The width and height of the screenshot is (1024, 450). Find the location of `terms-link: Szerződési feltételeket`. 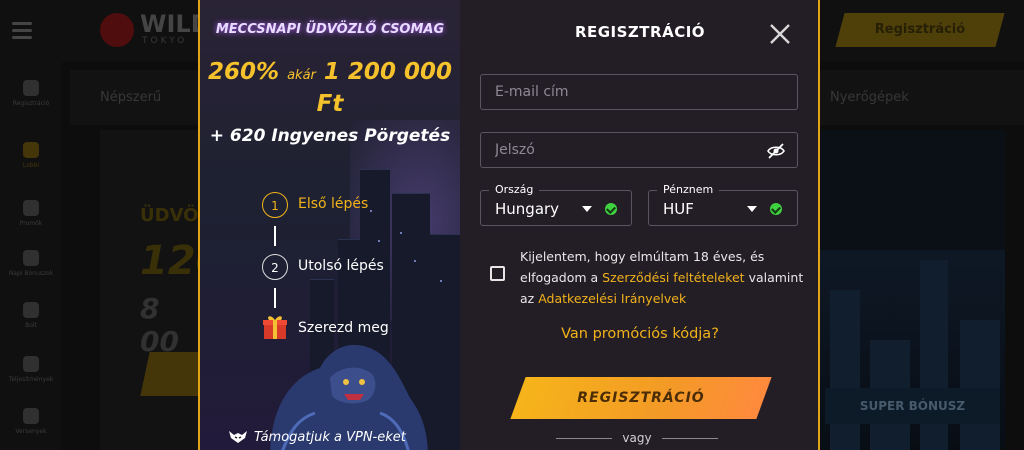

terms-link: Szerződési feltételeket is located at coordinates (673, 277).